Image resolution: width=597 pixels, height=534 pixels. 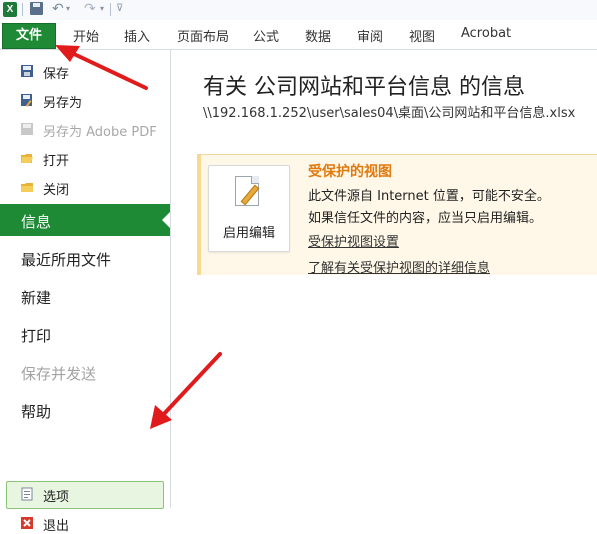 I want to click on menu-save-send: 保存并发送, so click(x=85, y=372).